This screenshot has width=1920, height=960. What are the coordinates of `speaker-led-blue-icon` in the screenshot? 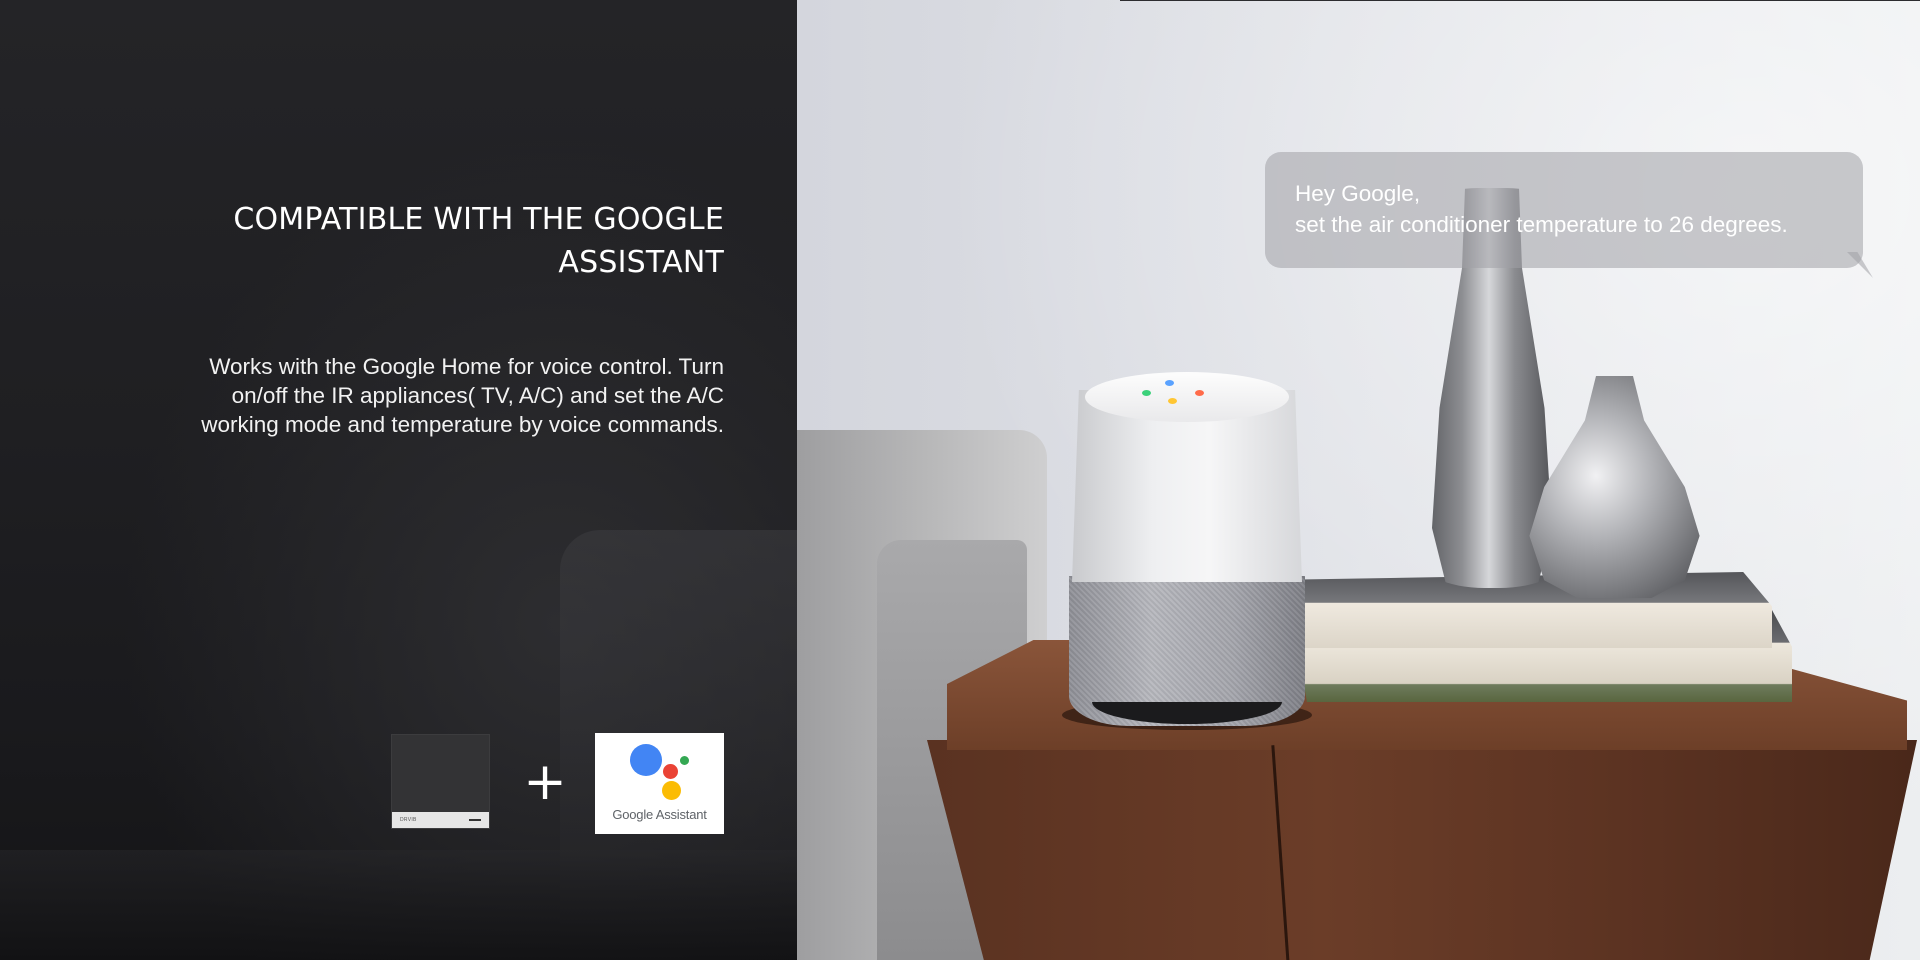 It's located at (1169, 383).